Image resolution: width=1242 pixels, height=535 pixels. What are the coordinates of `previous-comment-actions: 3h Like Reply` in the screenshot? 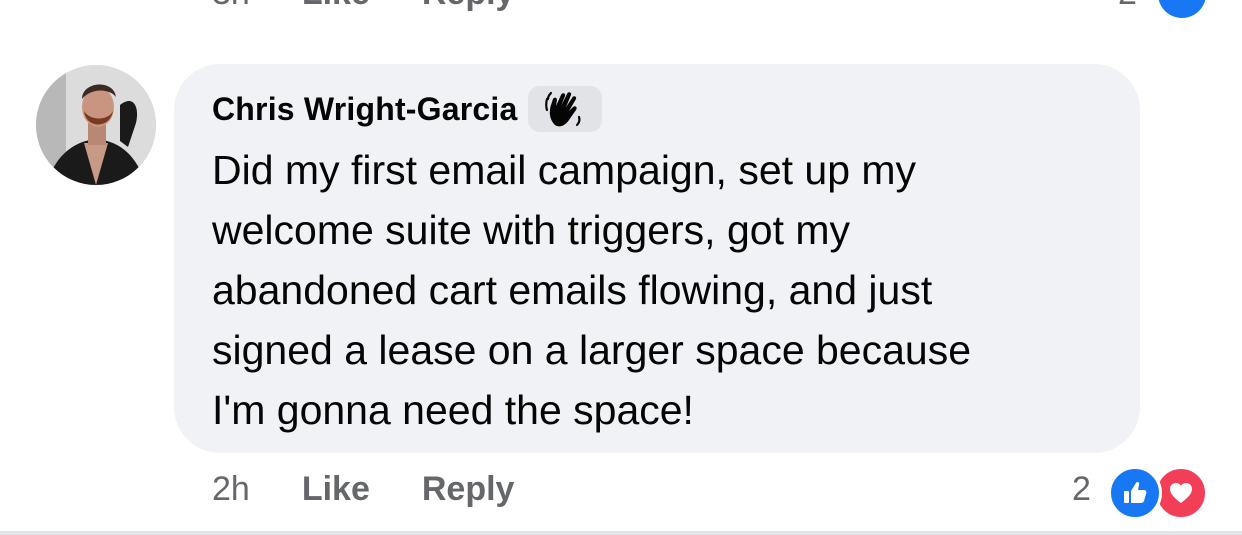 It's located at (363, 6).